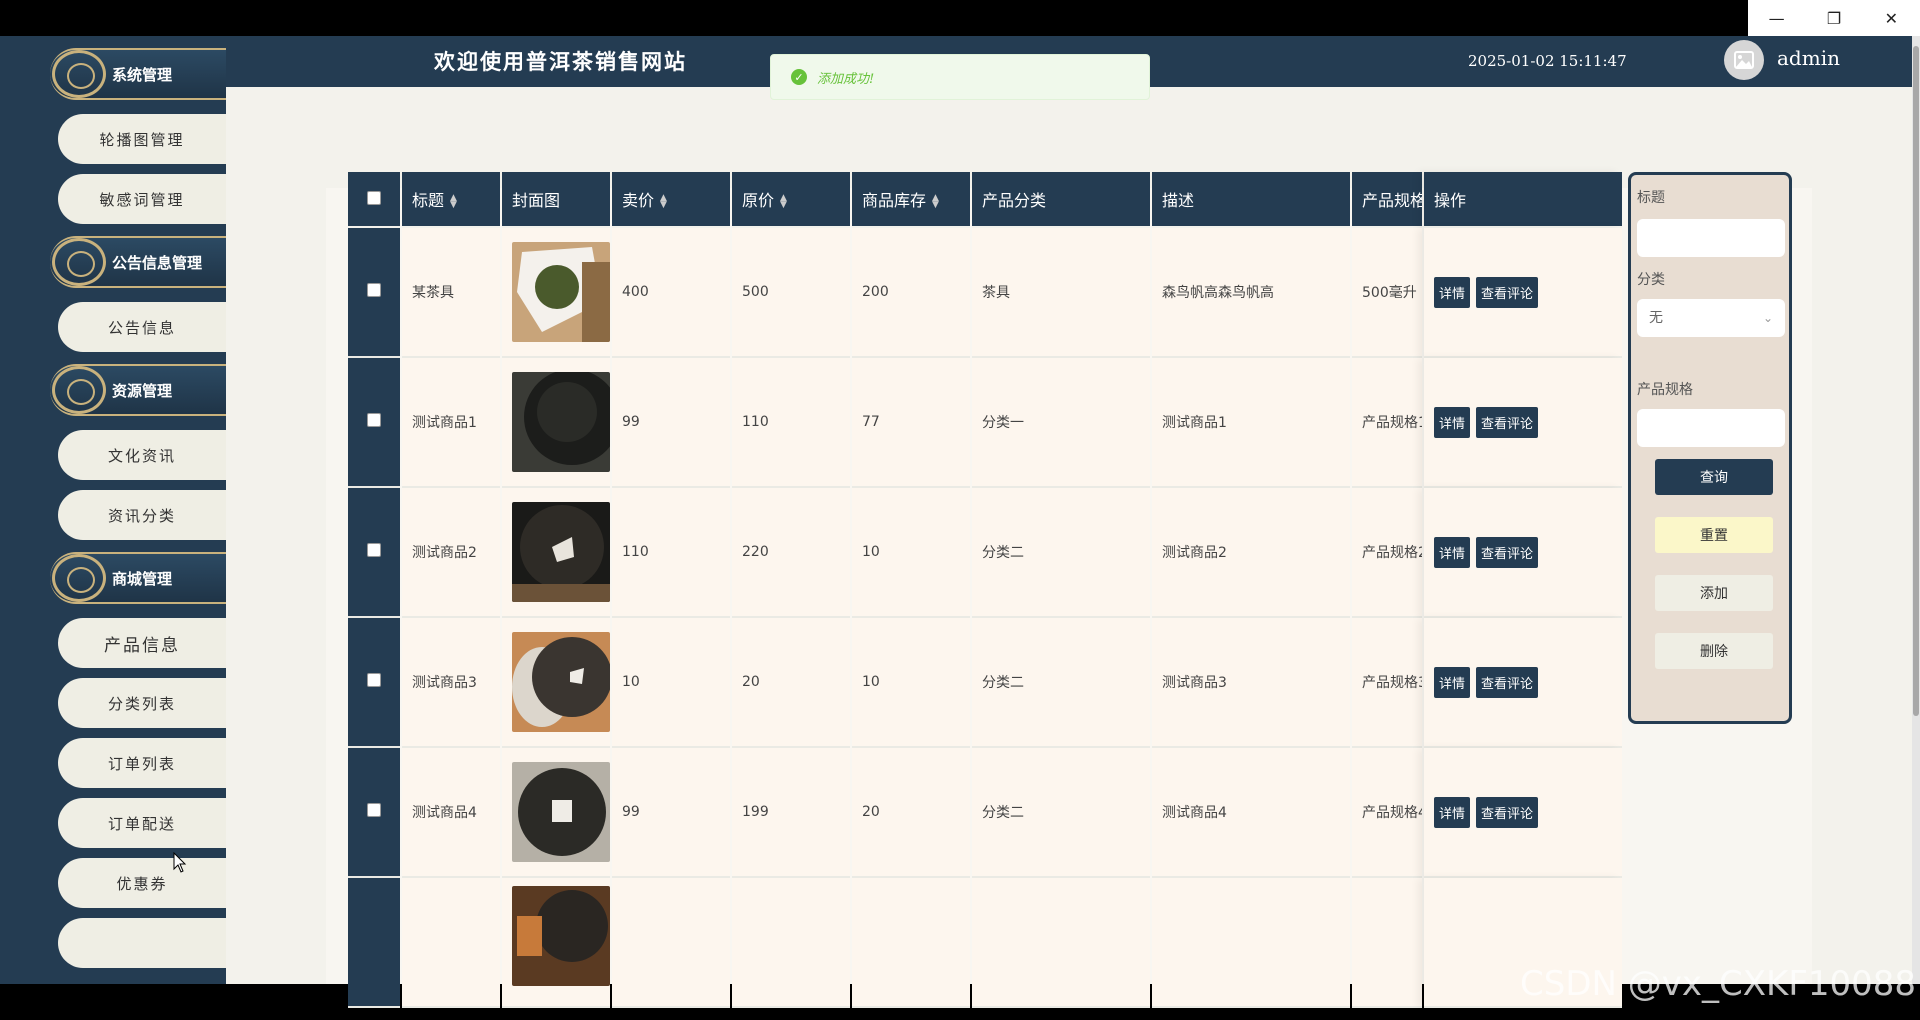 Image resolution: width=1920 pixels, height=1020 pixels. What do you see at coordinates (1665, 390) in the screenshot?
I see `spec-filter-label: 产品规格` at bounding box center [1665, 390].